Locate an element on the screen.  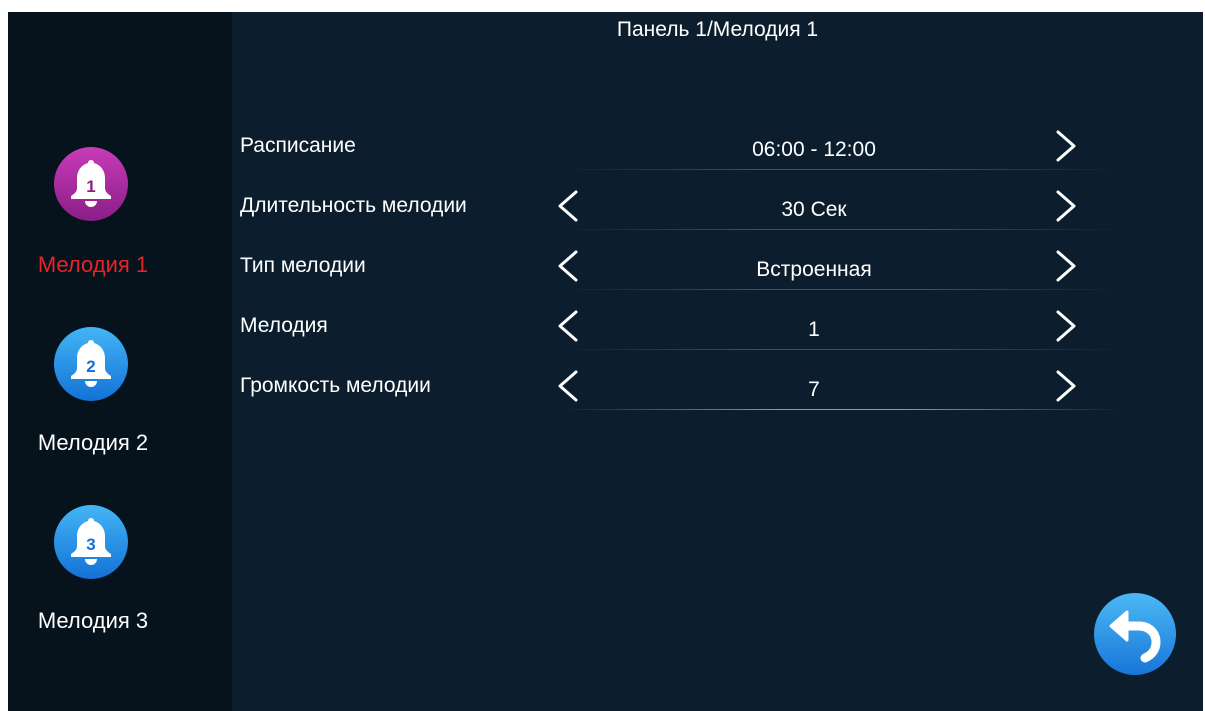
sidebar-item-label: Мелодия 2 is located at coordinates (93, 442).